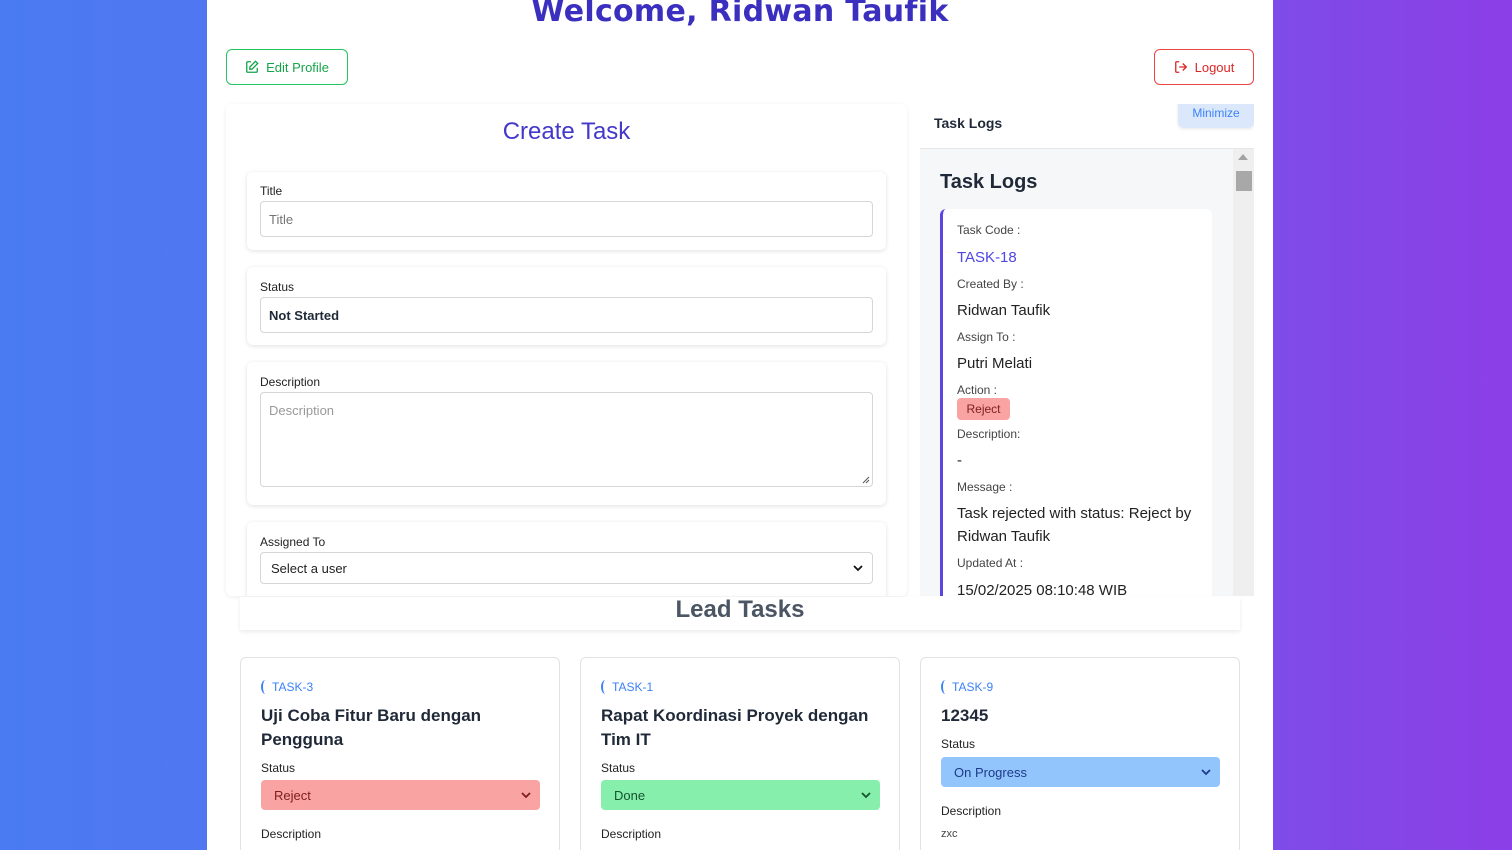 The height and width of the screenshot is (850, 1512). I want to click on assigned-label: Assigned To, so click(293, 542).